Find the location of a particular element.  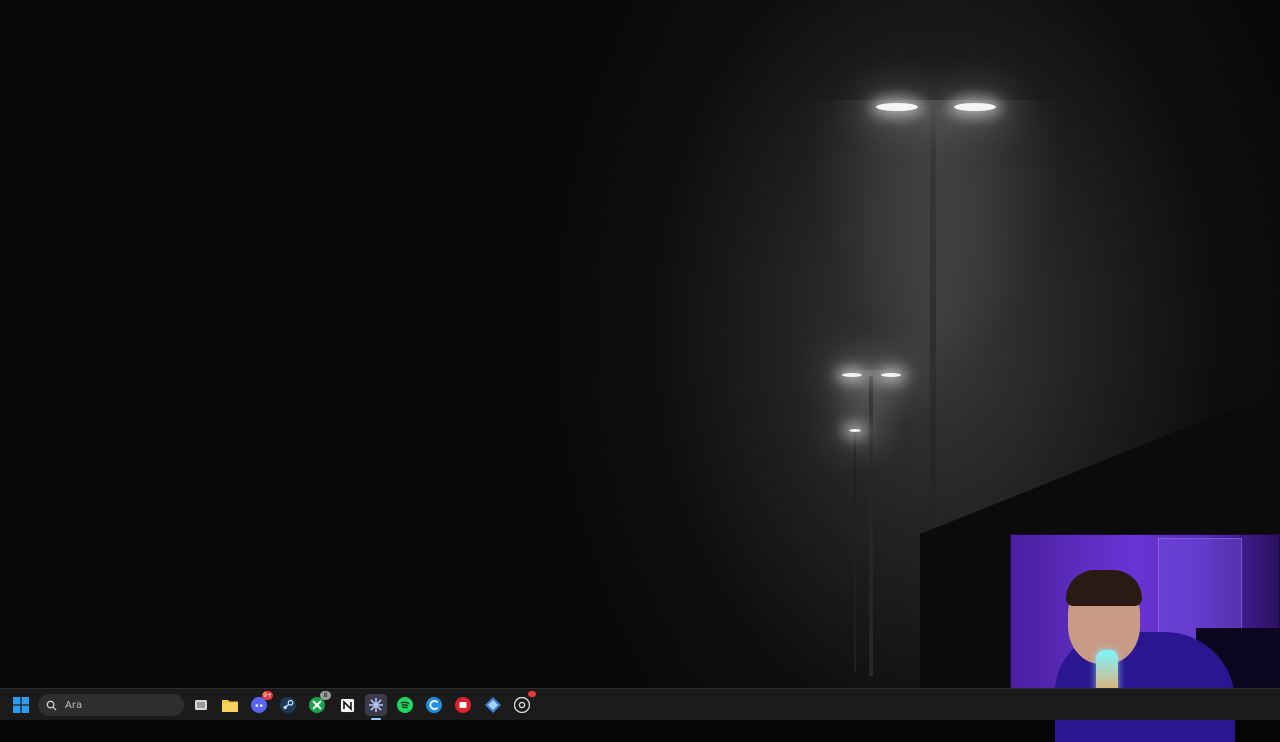

lamp-post-distant is located at coordinates (855, 552).